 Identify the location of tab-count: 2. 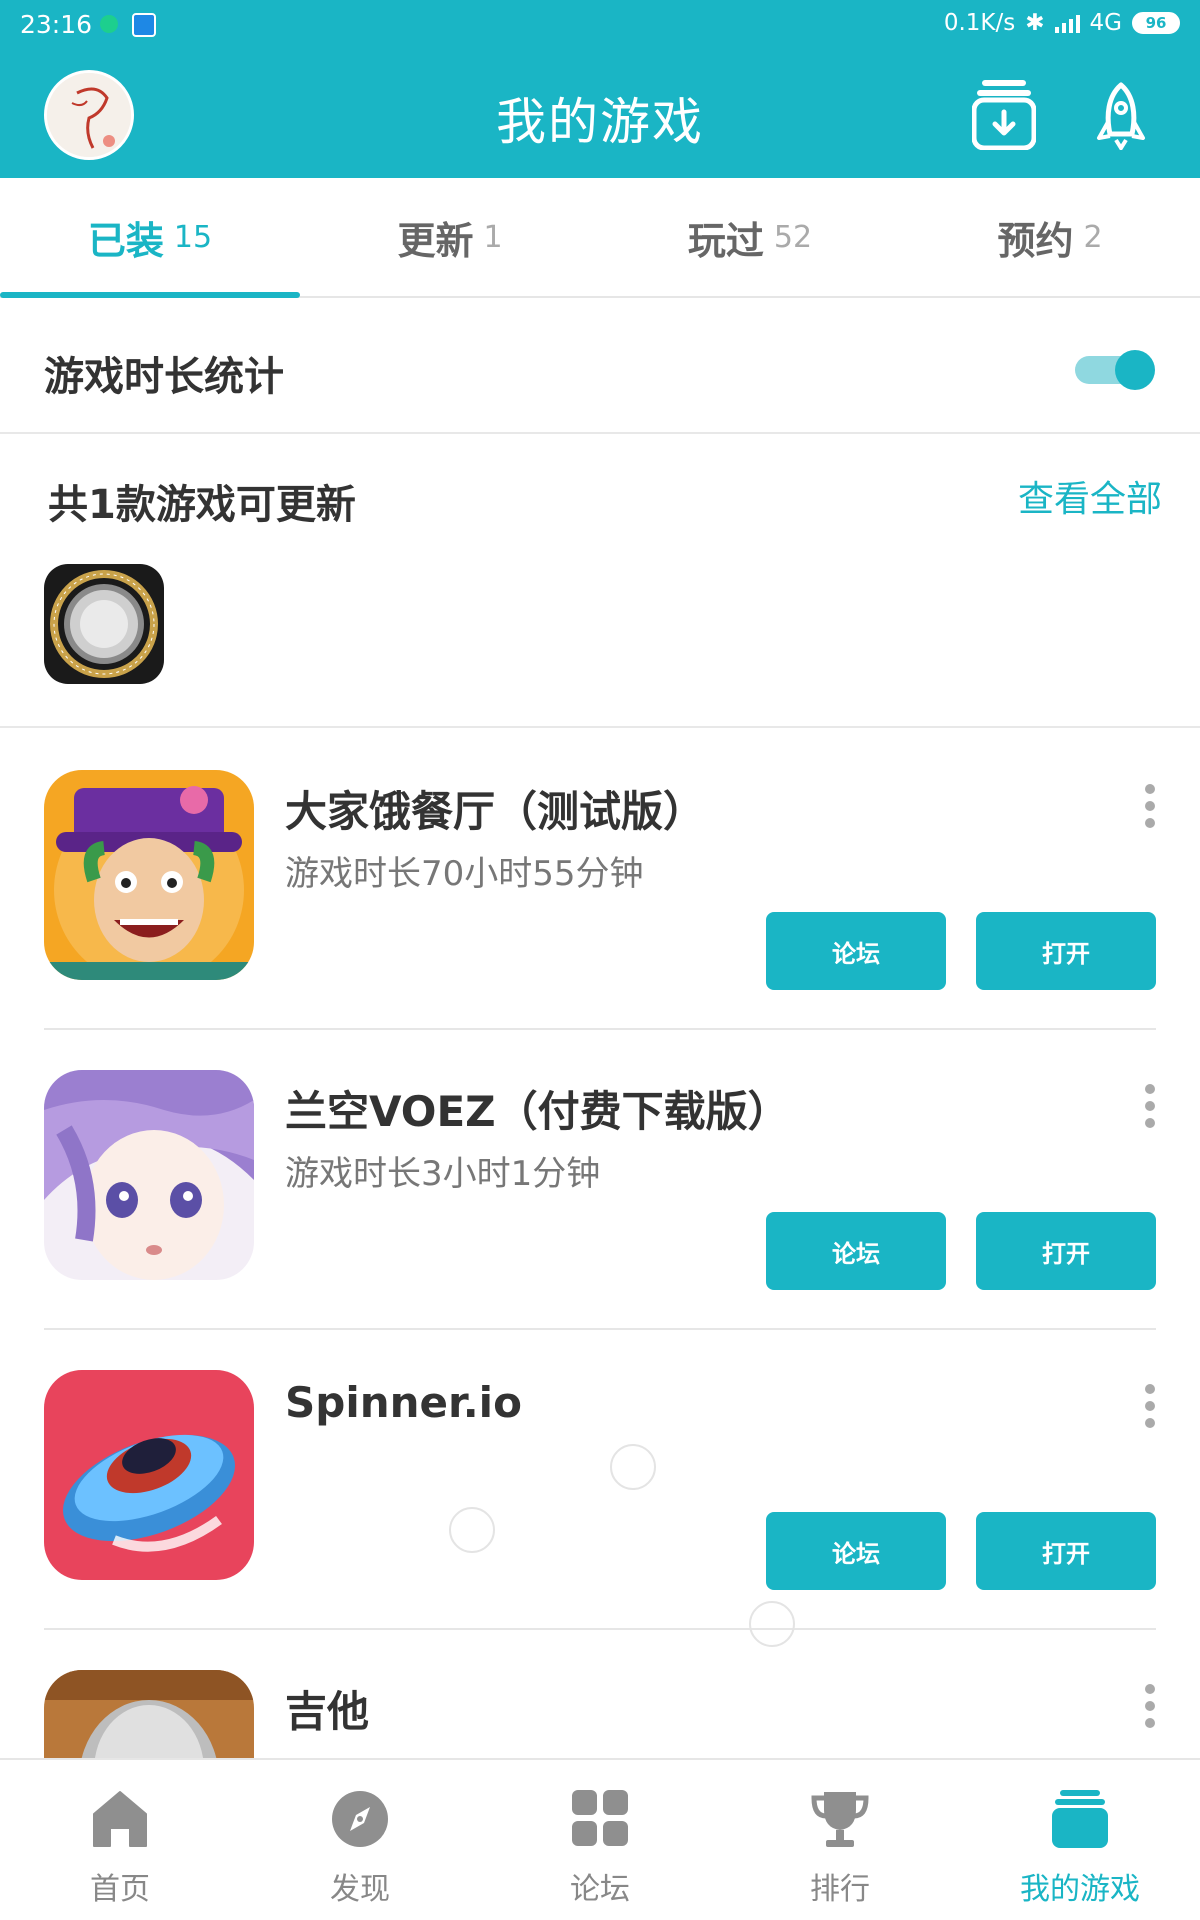
(1093, 237).